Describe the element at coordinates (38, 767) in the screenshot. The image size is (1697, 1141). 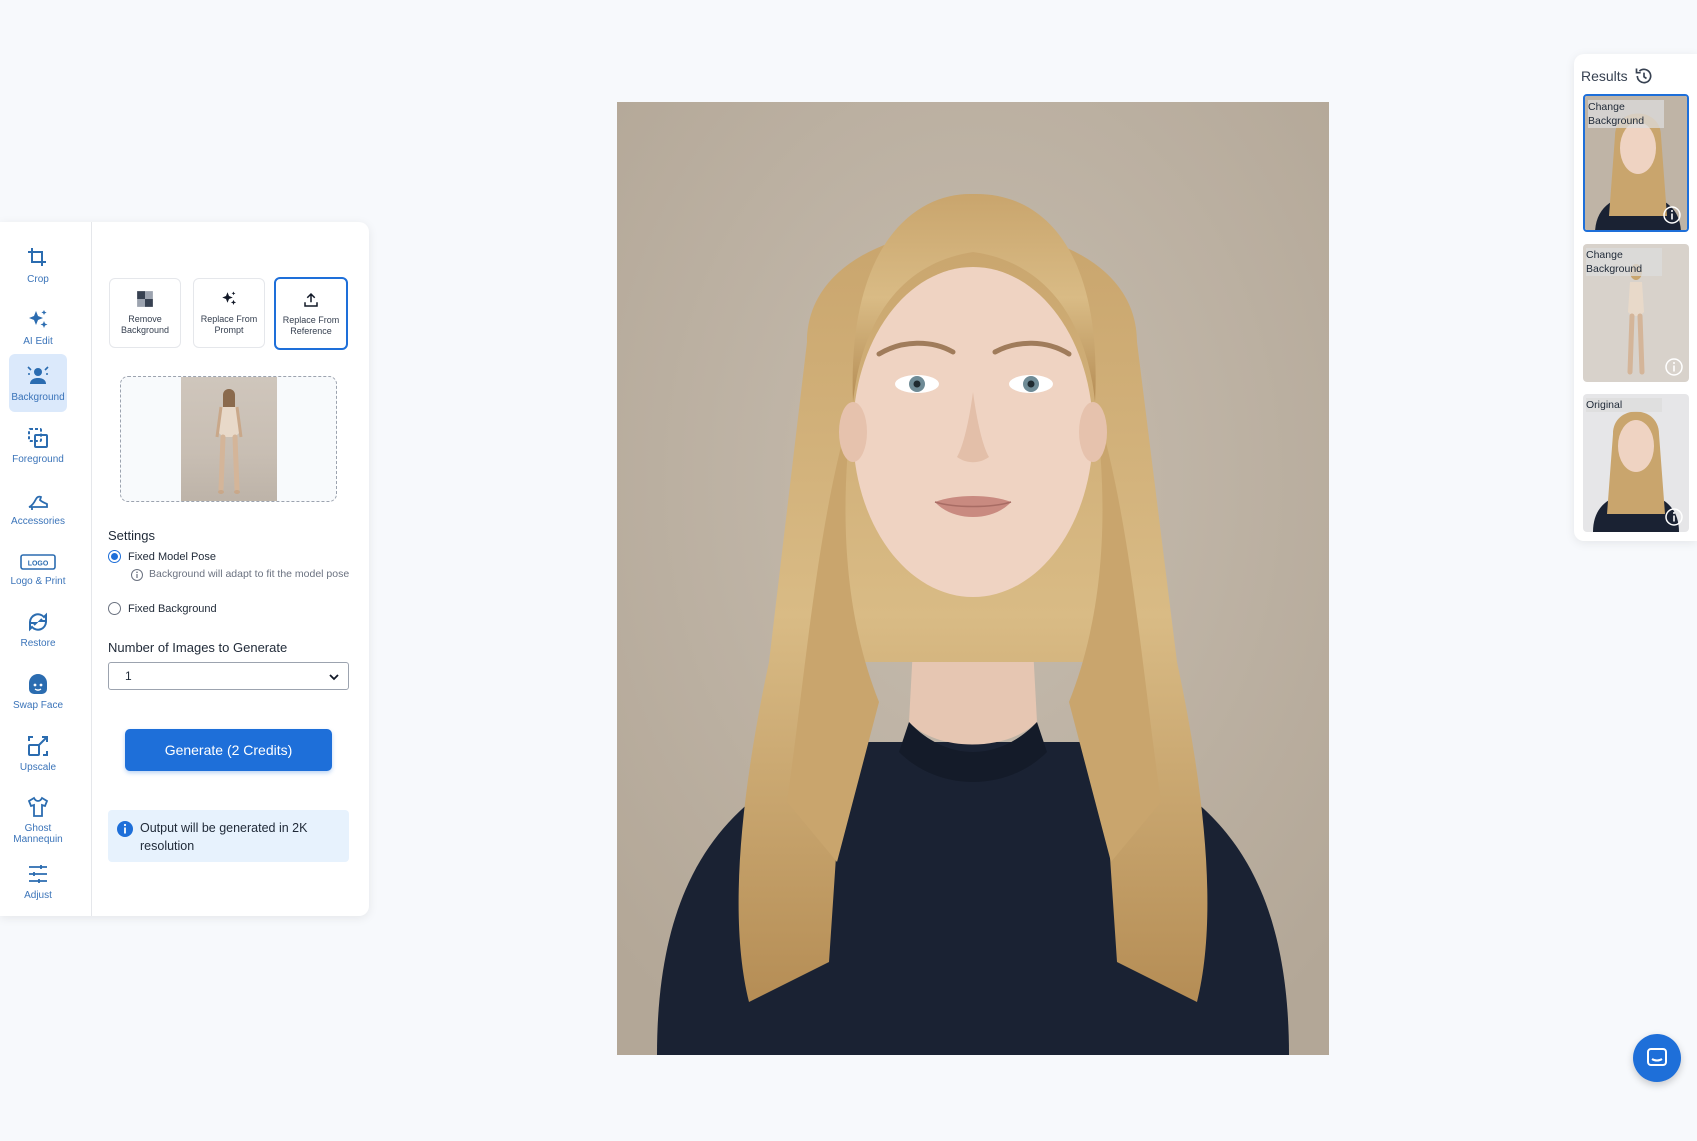
I see `rail-item-label: Upscale` at that location.